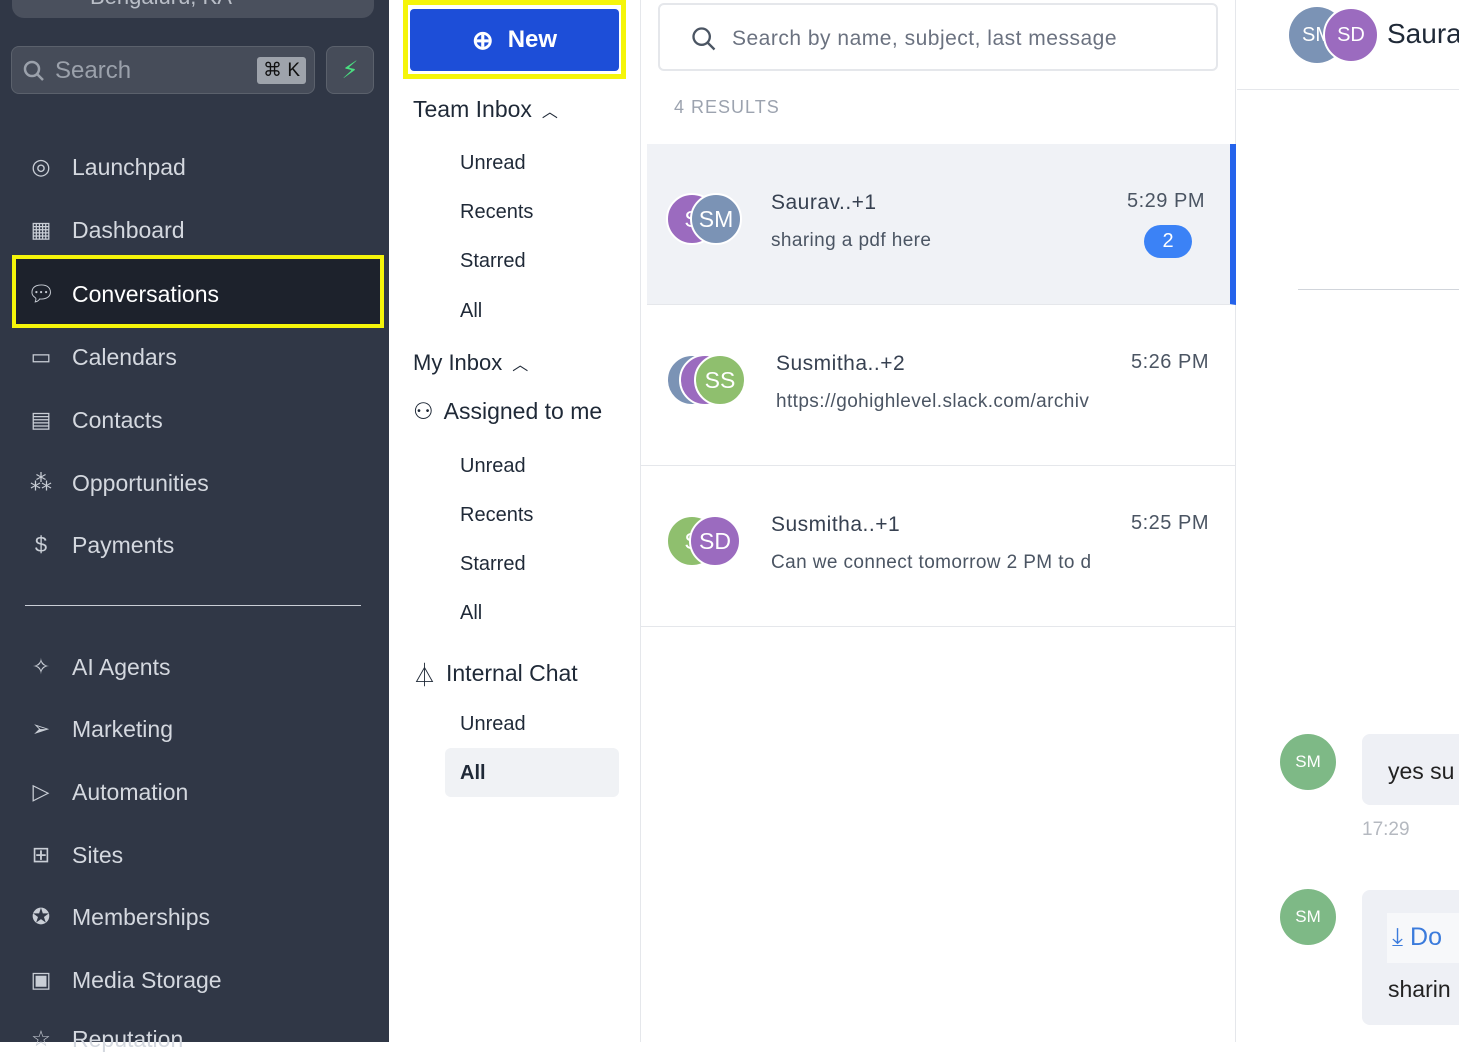 The width and height of the screenshot is (1459, 1056). Describe the element at coordinates (1426, 937) in the screenshot. I see `attachment-name: Do` at that location.